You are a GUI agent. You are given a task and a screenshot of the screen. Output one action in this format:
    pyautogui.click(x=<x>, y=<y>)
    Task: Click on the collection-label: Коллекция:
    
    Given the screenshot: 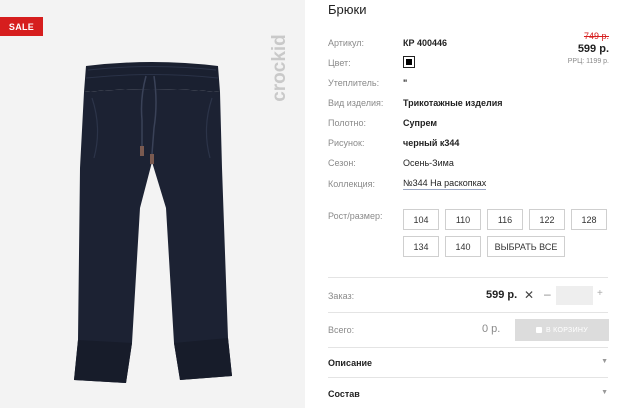 What is the action you would take?
    pyautogui.click(x=352, y=184)
    